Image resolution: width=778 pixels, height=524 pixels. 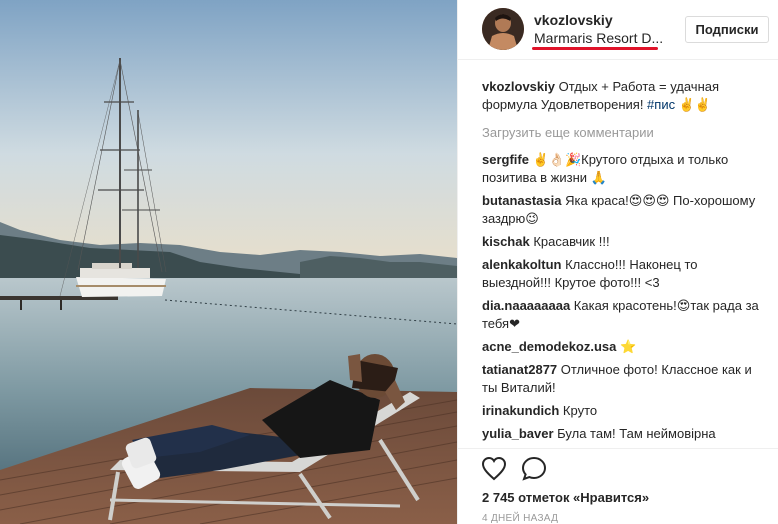 What do you see at coordinates (494, 469) in the screenshot?
I see `heart-icon` at bounding box center [494, 469].